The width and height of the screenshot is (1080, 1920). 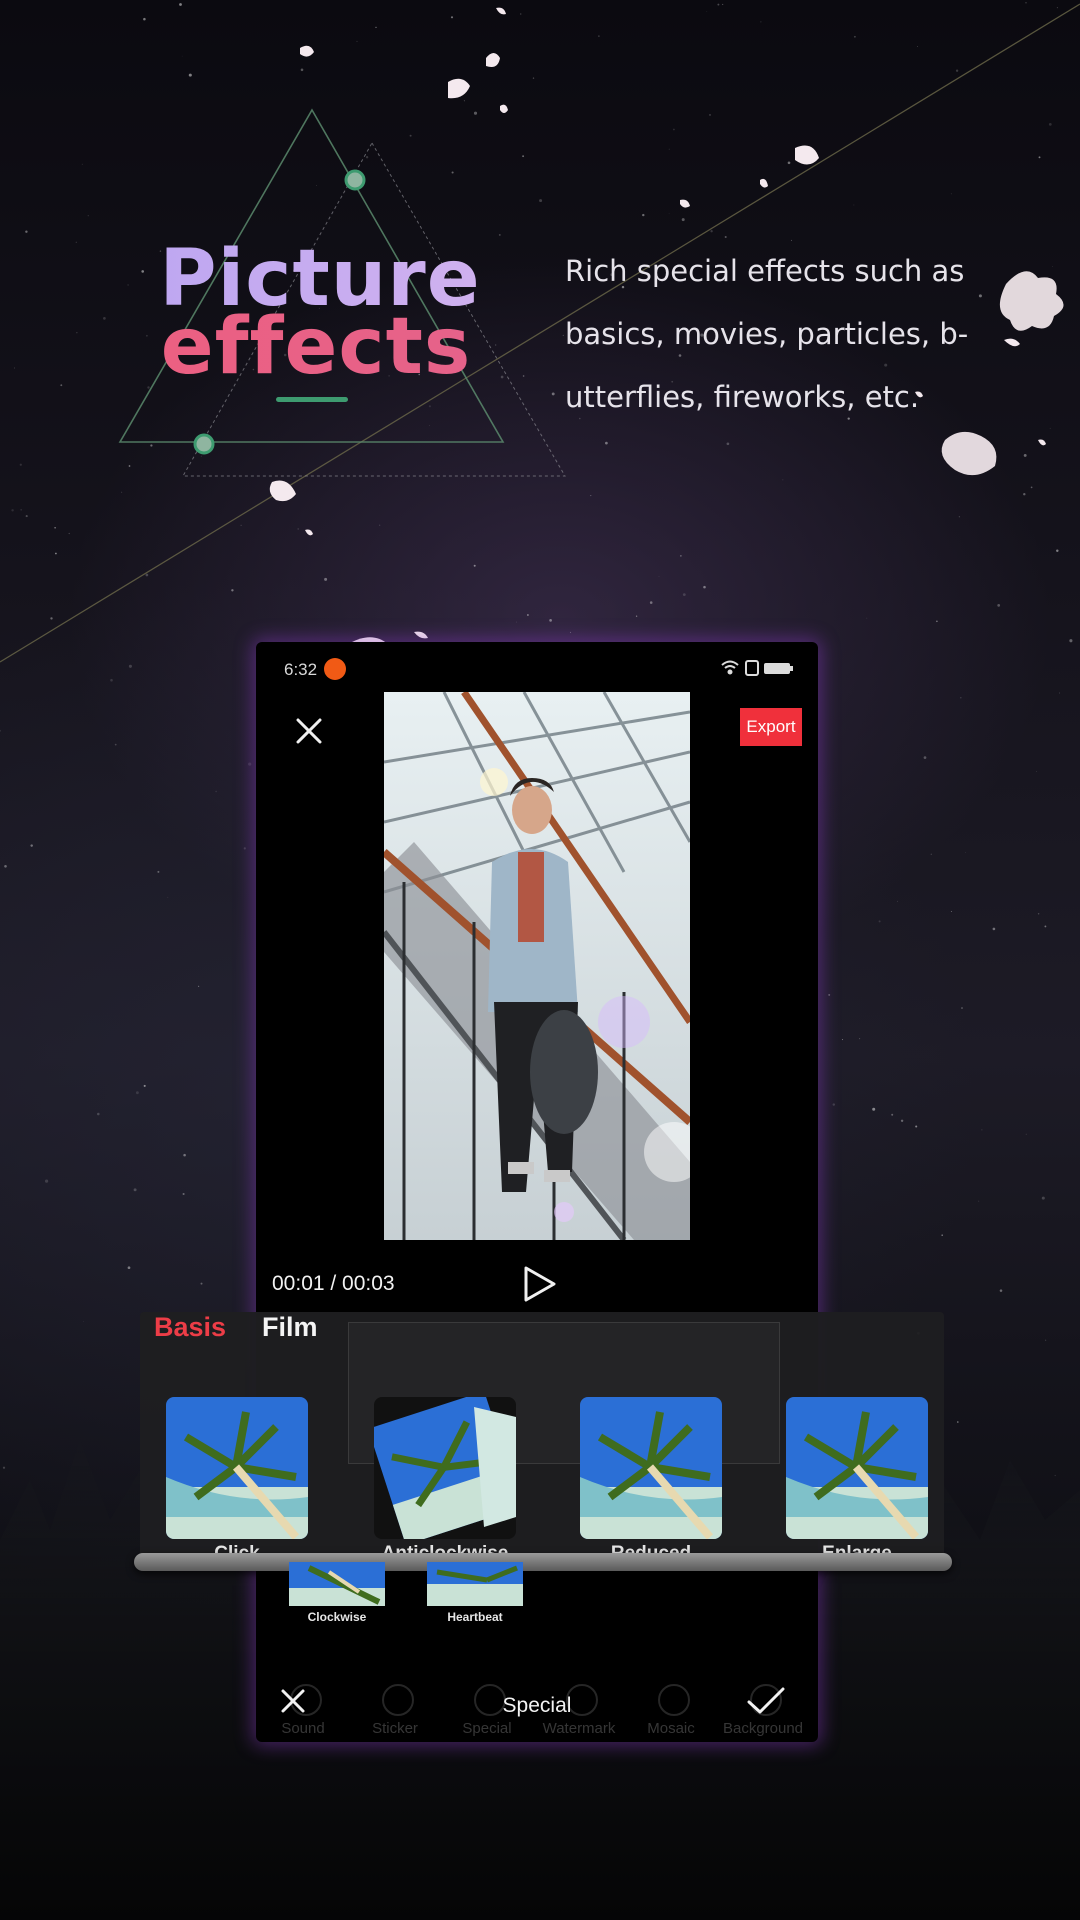 I want to click on toolbar-tab-watermark: Watermark, so click(x=579, y=1728).